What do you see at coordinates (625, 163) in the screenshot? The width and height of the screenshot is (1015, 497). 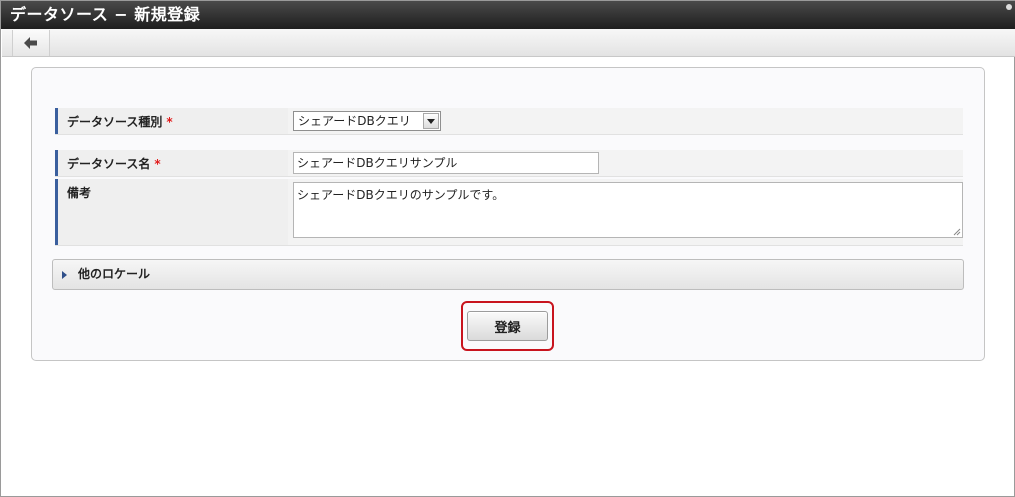 I see `datasource-name-value-cell: シェアードDBクエリサンプル` at bounding box center [625, 163].